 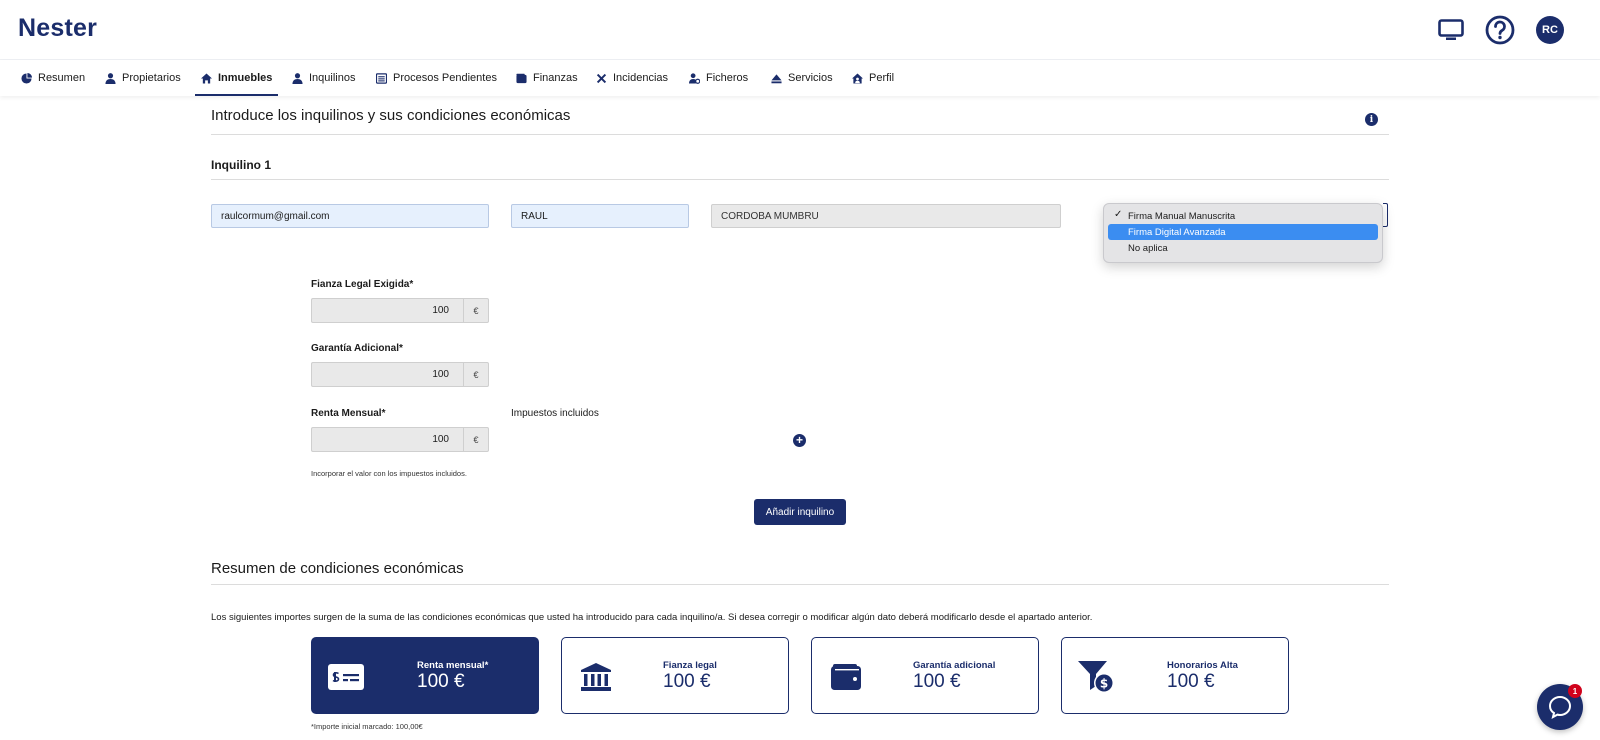 What do you see at coordinates (445, 78) in the screenshot?
I see `nav-label: Procesos Pendientes` at bounding box center [445, 78].